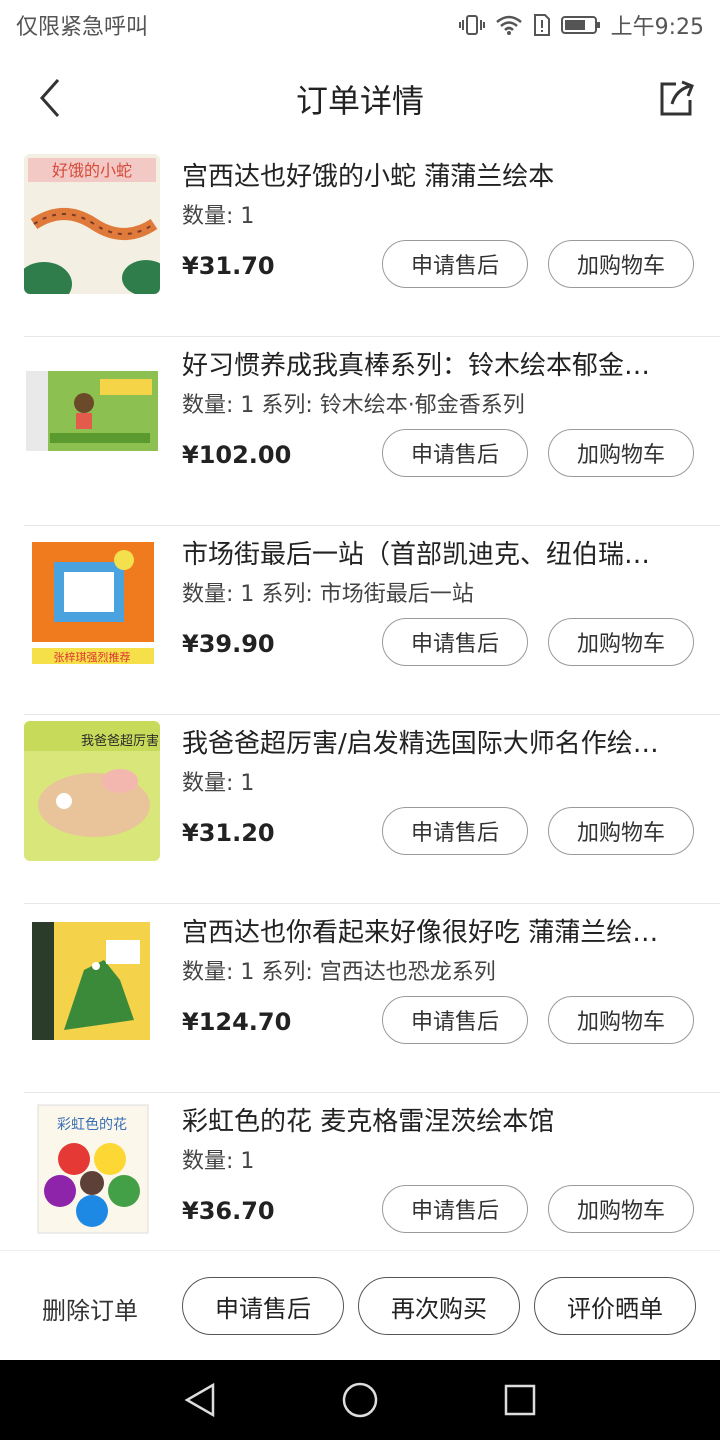  Describe the element at coordinates (437, 174) in the screenshot. I see `item-title: 宫西达也好饿的小蛇 蒲蒲兰绘本` at that location.